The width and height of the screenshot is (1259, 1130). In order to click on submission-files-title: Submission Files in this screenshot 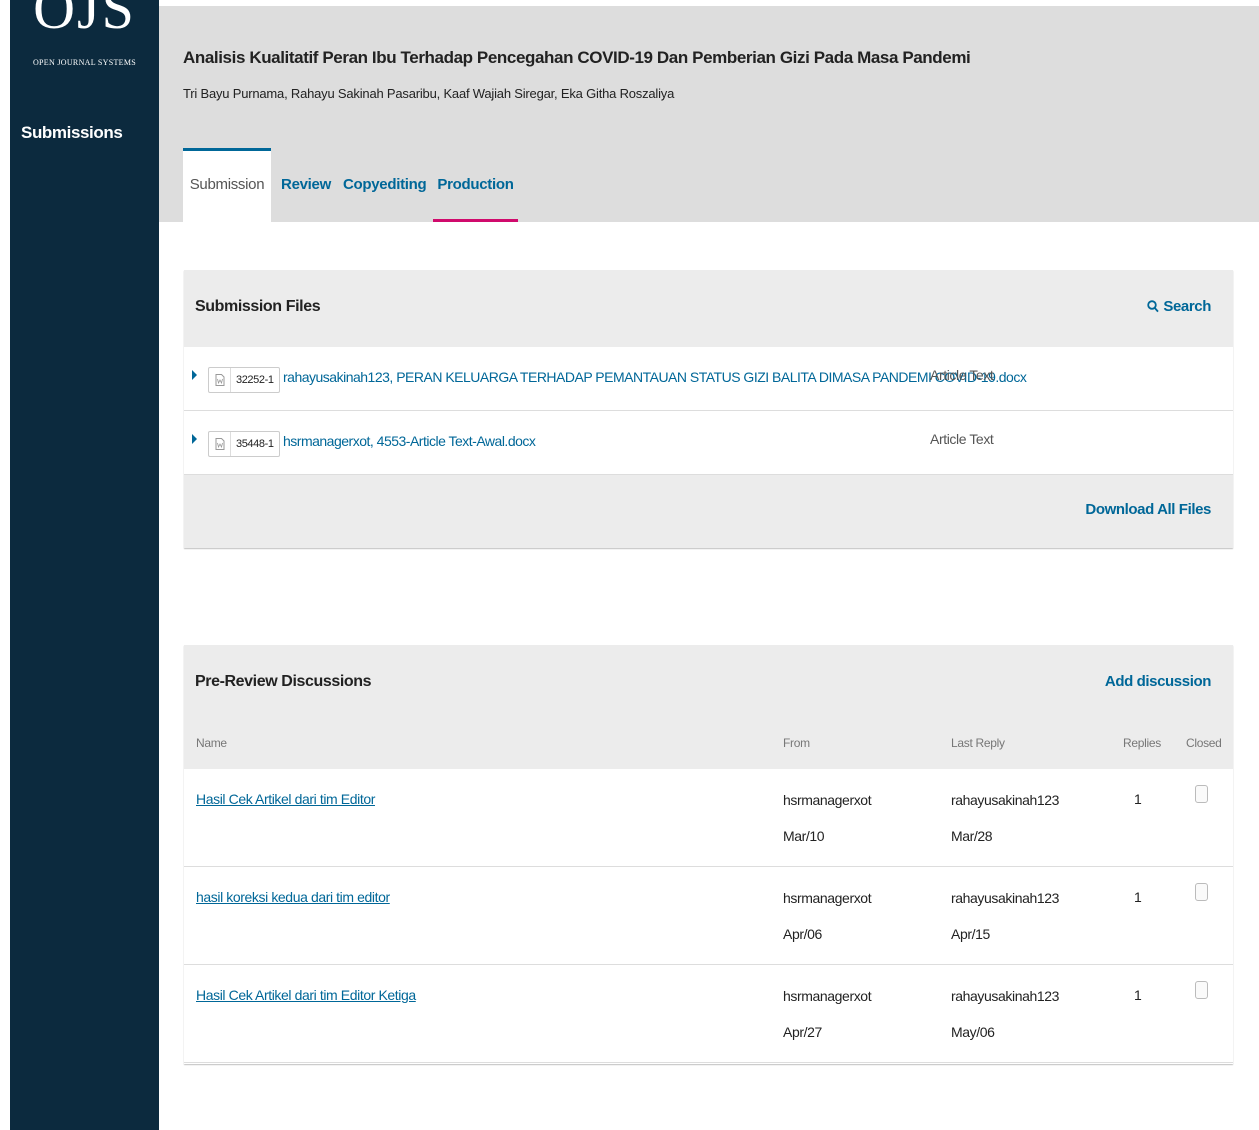, I will do `click(258, 306)`.